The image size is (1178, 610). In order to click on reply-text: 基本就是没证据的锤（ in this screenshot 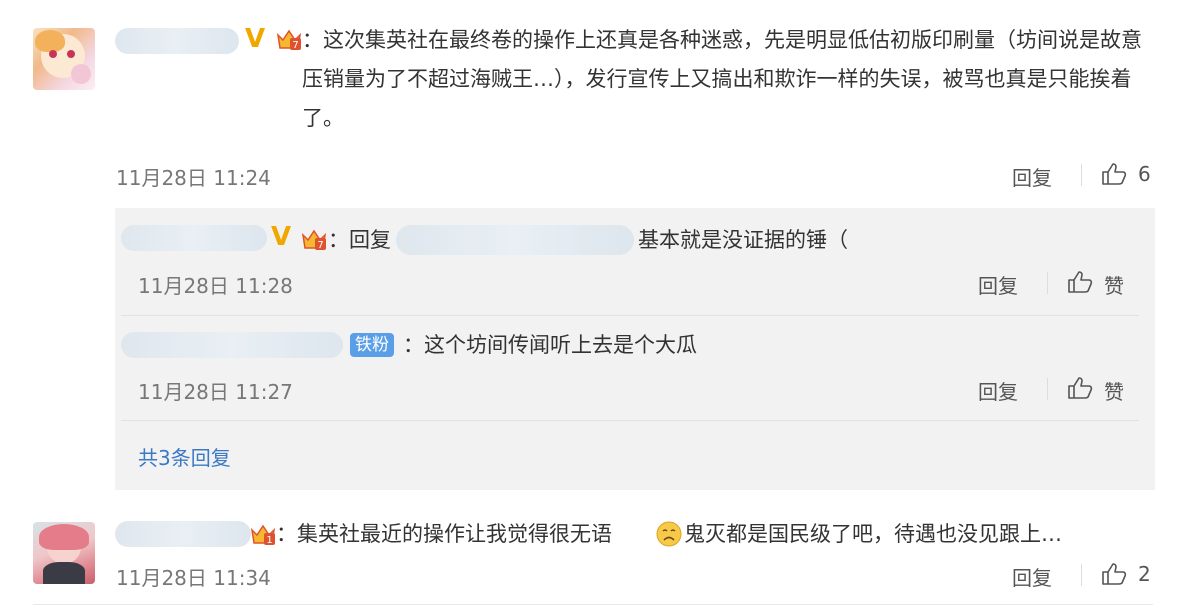, I will do `click(743, 240)`.